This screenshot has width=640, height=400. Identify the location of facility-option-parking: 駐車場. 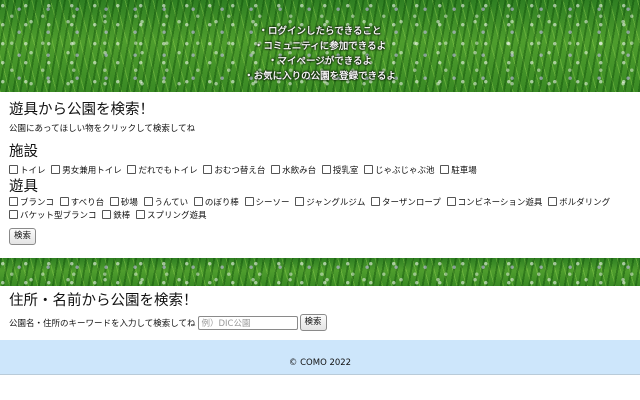
(458, 171).